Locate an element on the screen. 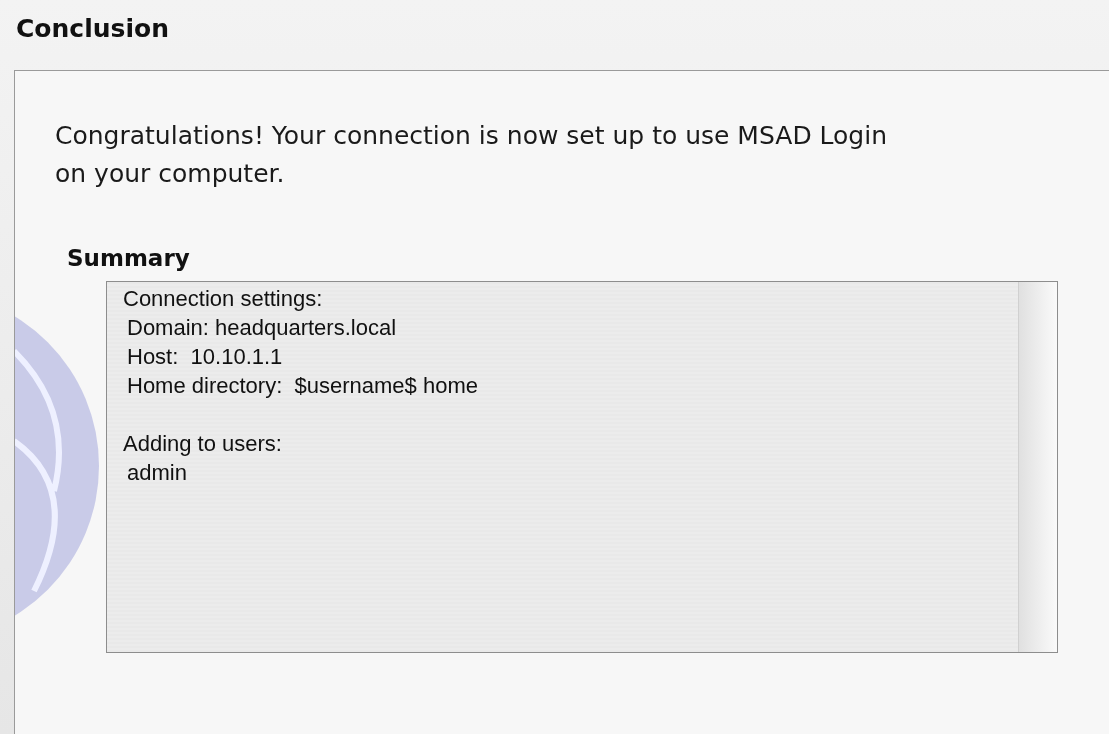  summary-line: Adding to users: is located at coordinates (202, 444).